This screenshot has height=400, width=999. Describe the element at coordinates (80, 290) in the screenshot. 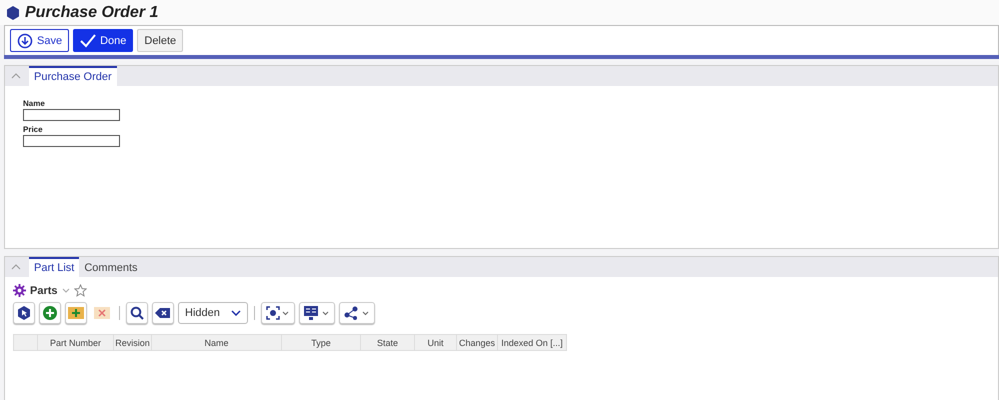

I see `star-icon` at that location.